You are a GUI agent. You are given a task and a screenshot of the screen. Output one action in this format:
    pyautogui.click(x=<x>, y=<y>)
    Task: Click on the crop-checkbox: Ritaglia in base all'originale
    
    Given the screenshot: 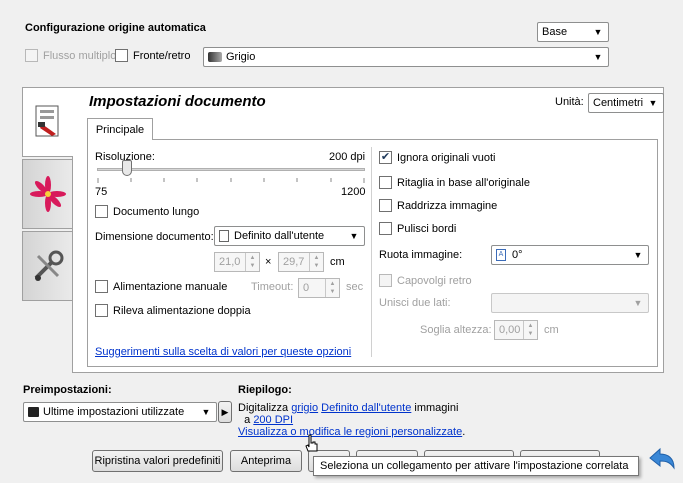 What is the action you would take?
    pyautogui.click(x=454, y=182)
    